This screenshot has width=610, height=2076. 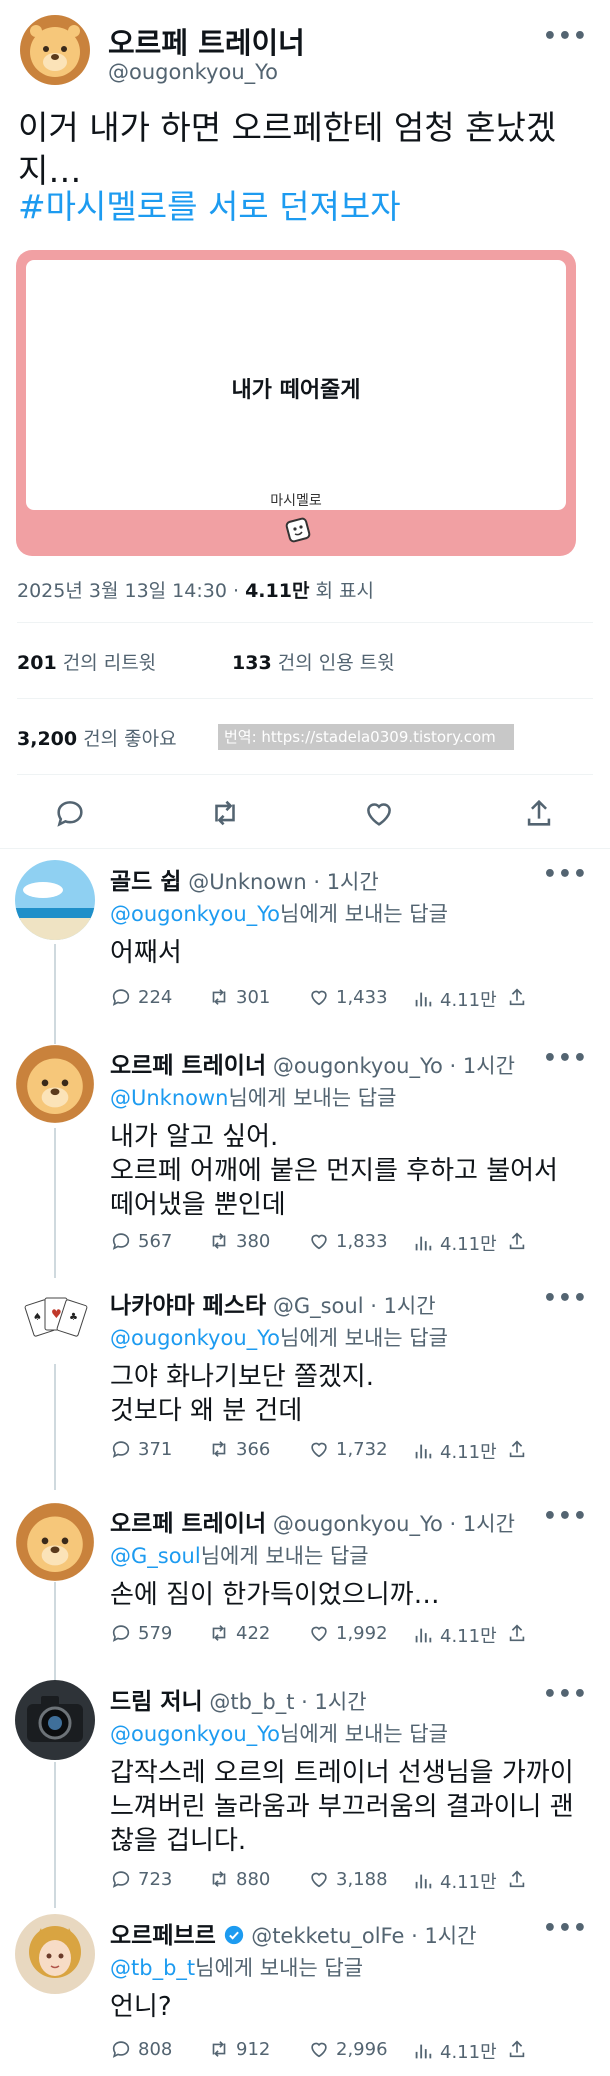 I want to click on reply-button: 371, so click(x=141, y=1449).